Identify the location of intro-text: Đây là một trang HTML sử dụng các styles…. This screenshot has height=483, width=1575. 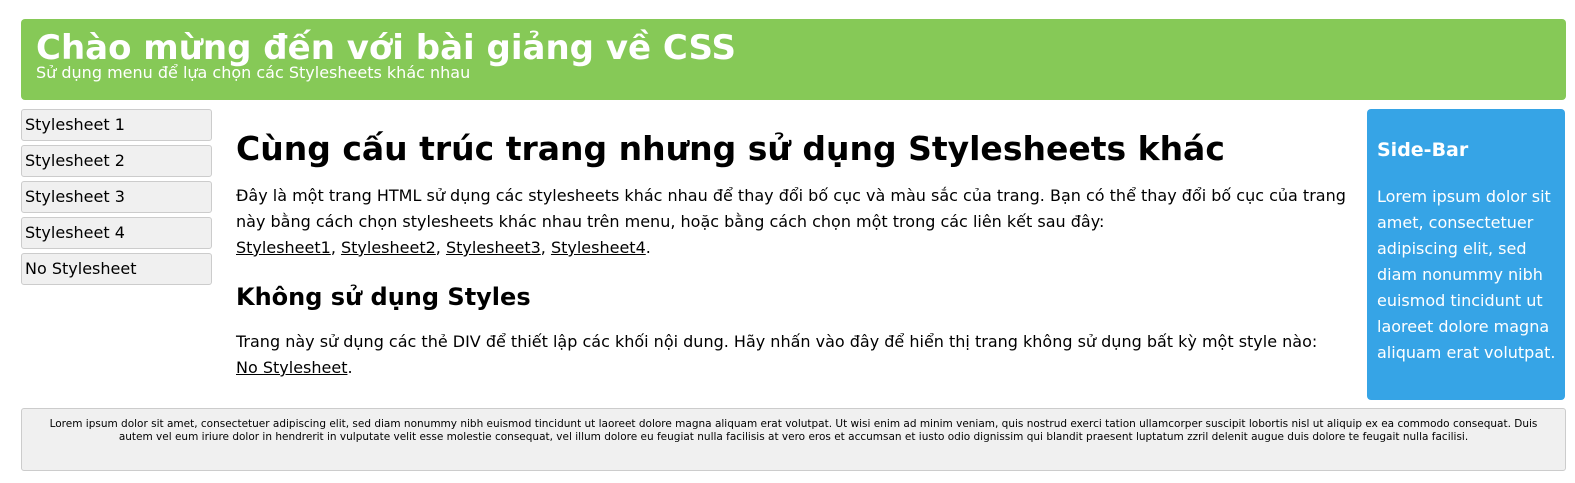
(791, 208).